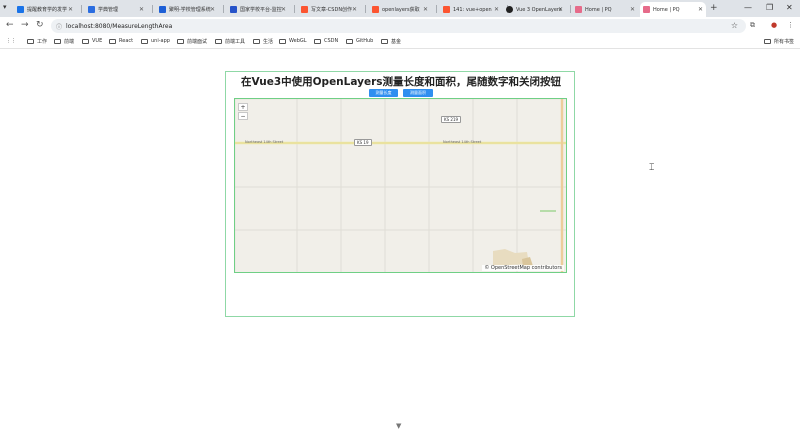 The width and height of the screenshot is (800, 430). What do you see at coordinates (108, 10) in the screenshot?
I see `tab-title: 学典管理` at bounding box center [108, 10].